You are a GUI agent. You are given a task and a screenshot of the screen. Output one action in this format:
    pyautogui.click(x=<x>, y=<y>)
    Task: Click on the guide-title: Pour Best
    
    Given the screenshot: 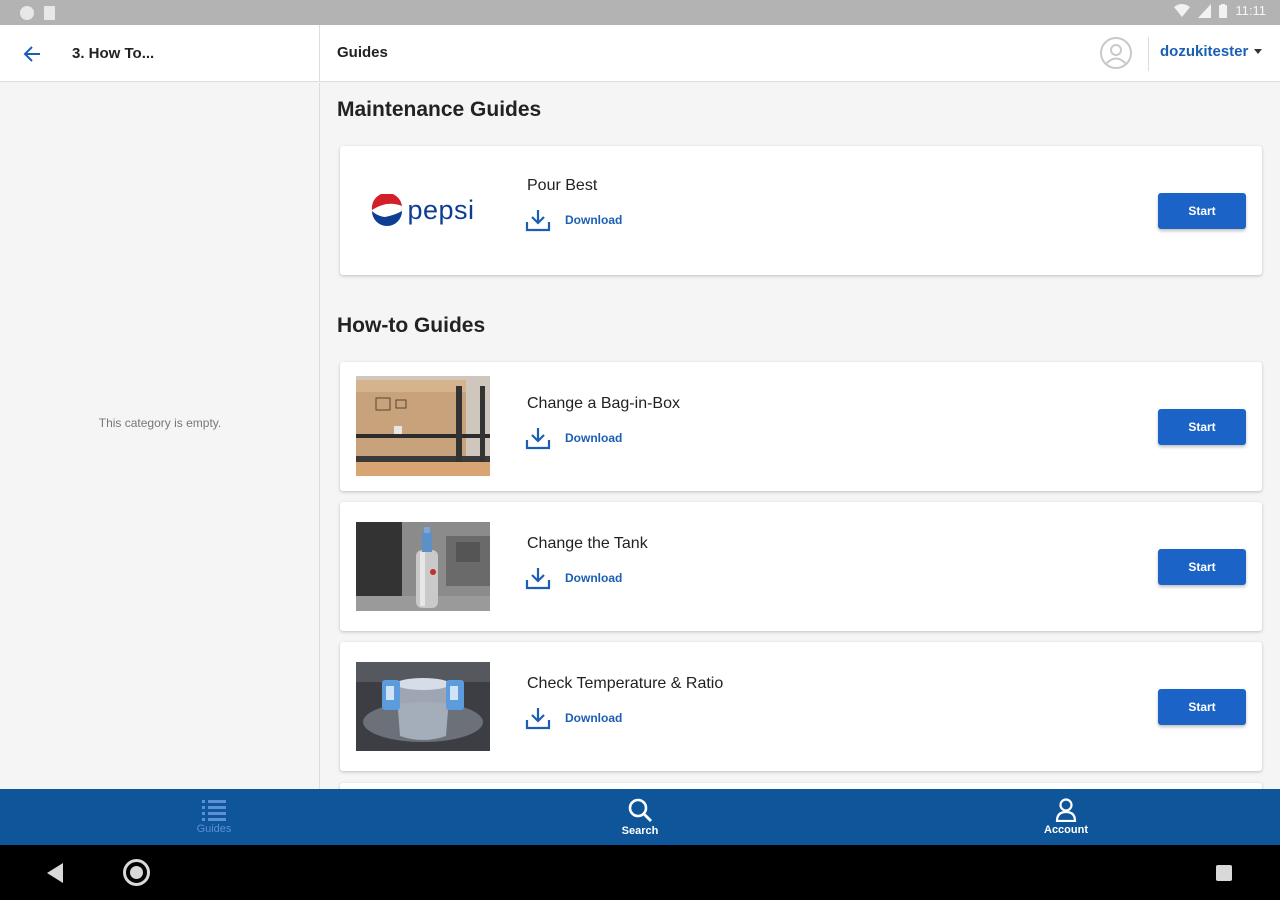 What is the action you would take?
    pyautogui.click(x=562, y=186)
    